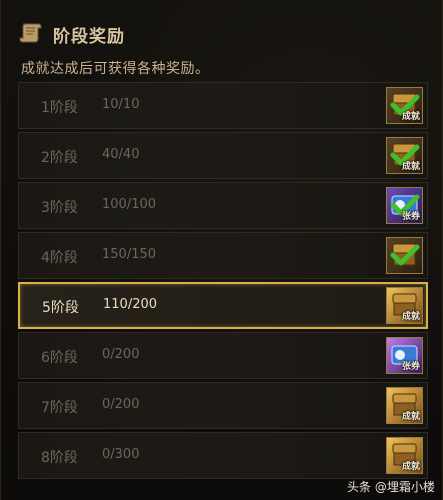  I want to click on stage-progress: 10/10, so click(121, 104).